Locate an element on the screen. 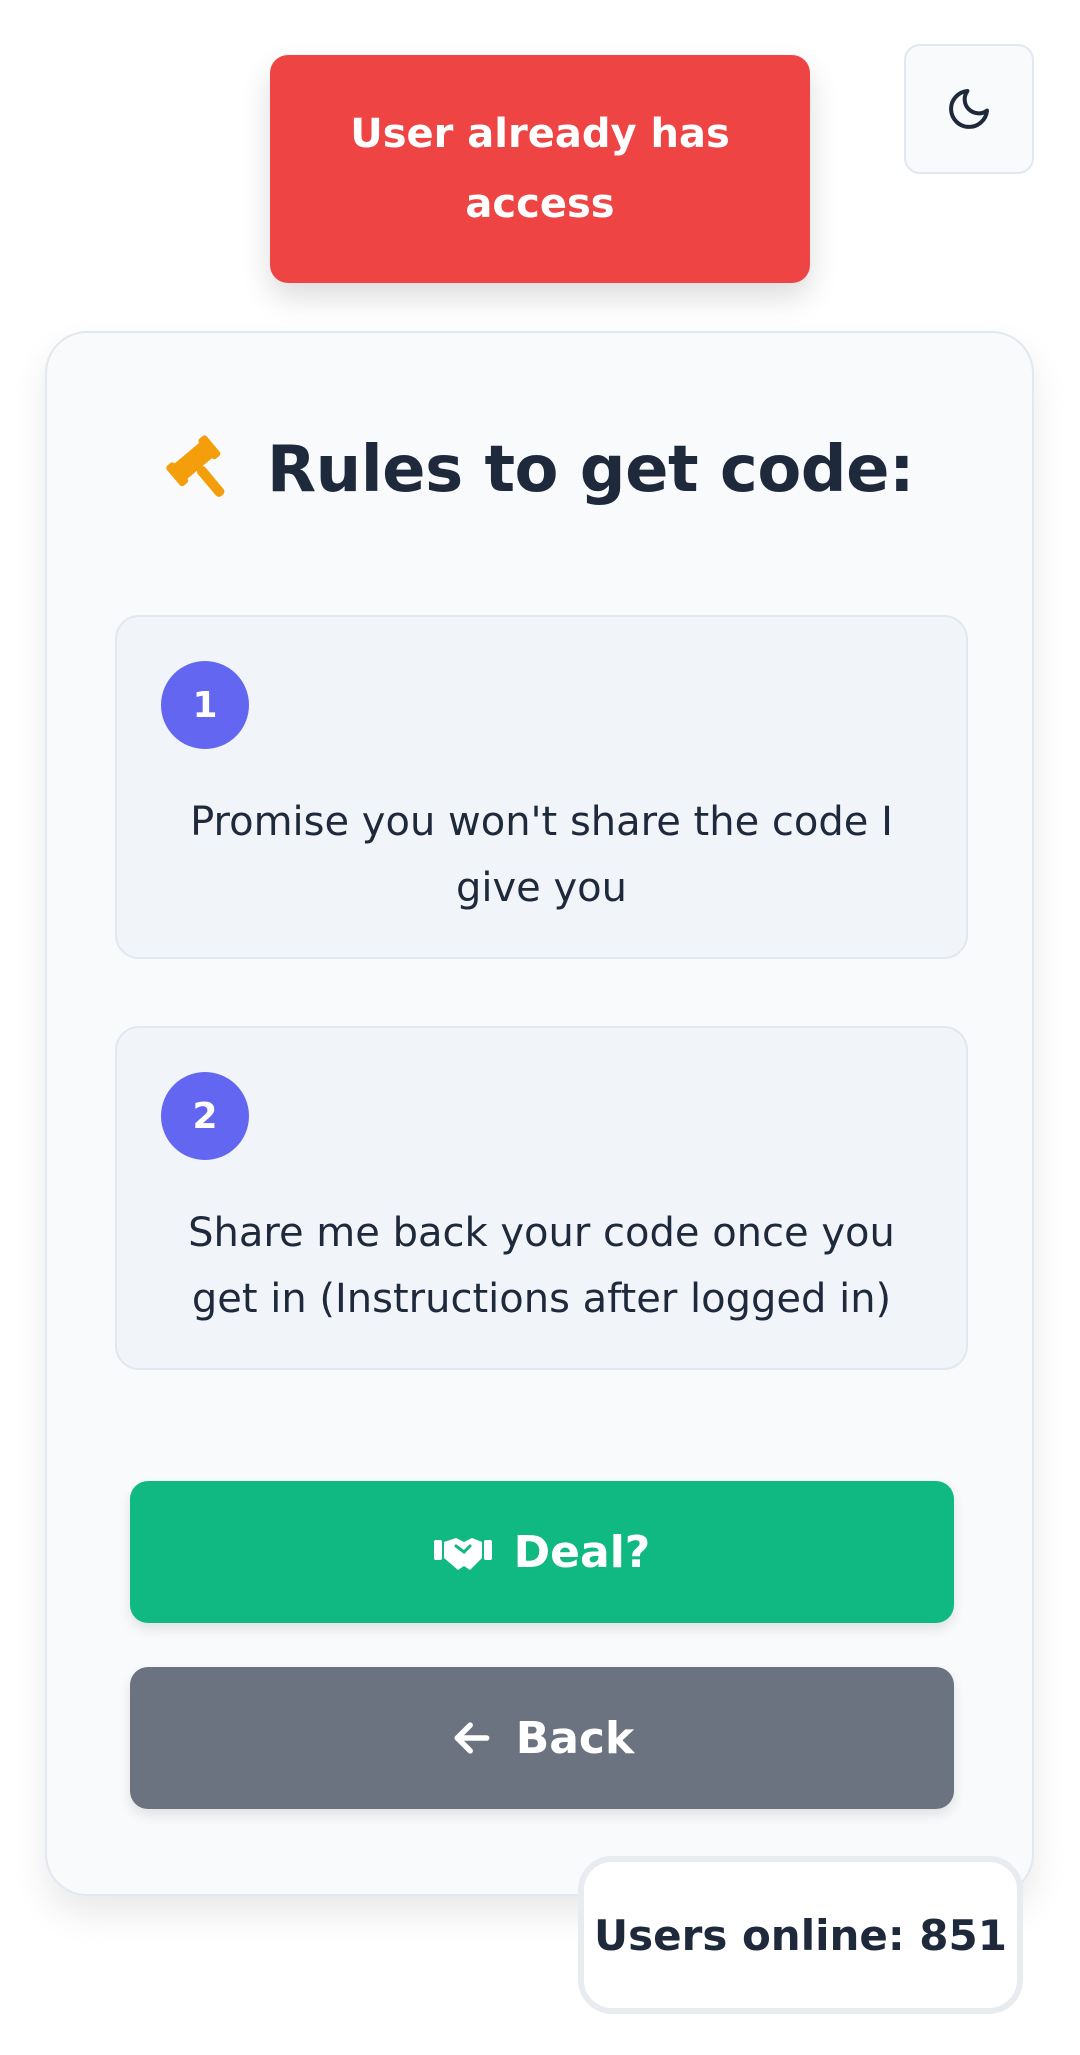  error-toast: User already has access is located at coordinates (540, 169).